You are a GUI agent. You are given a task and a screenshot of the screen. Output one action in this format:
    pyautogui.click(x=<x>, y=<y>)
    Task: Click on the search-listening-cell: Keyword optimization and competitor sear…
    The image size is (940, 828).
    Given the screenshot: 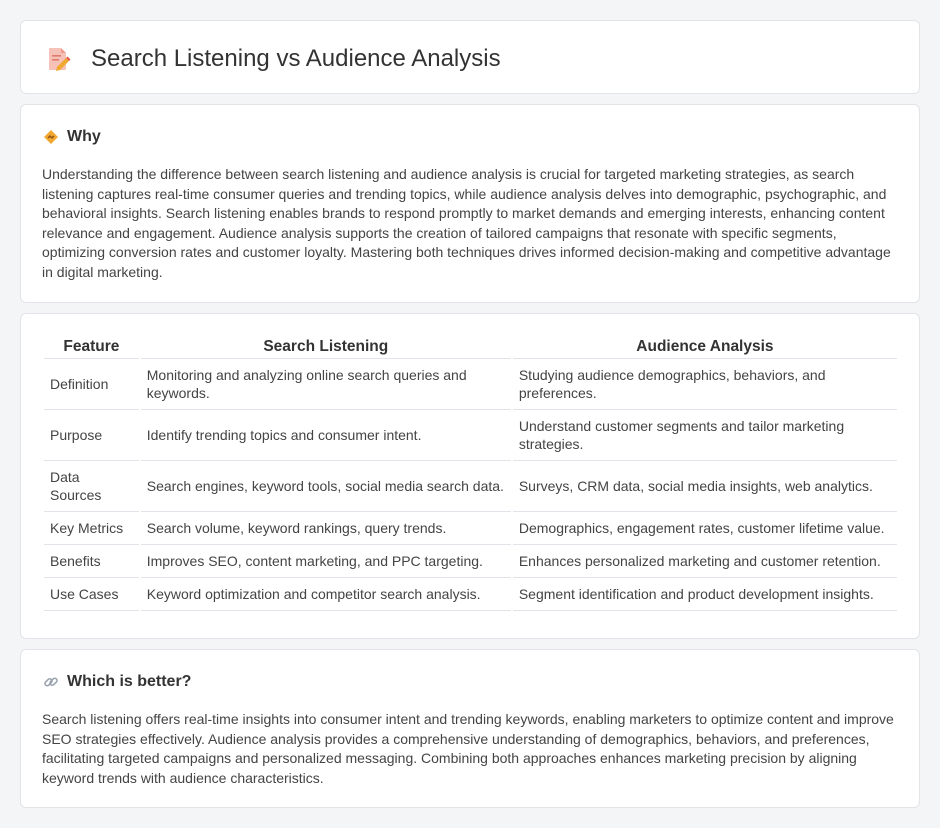 What is the action you would take?
    pyautogui.click(x=325, y=594)
    